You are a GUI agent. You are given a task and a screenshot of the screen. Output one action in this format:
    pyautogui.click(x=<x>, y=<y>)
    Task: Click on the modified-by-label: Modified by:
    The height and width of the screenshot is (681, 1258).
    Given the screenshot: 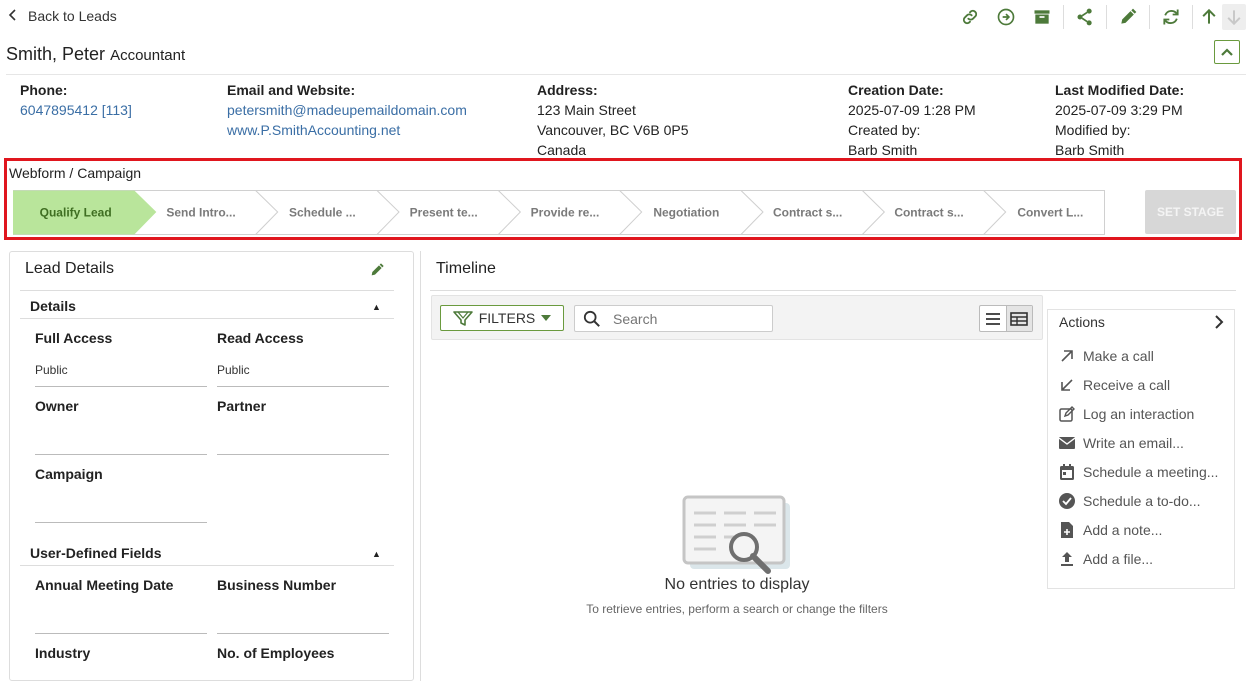 What is the action you would take?
    pyautogui.click(x=1093, y=130)
    